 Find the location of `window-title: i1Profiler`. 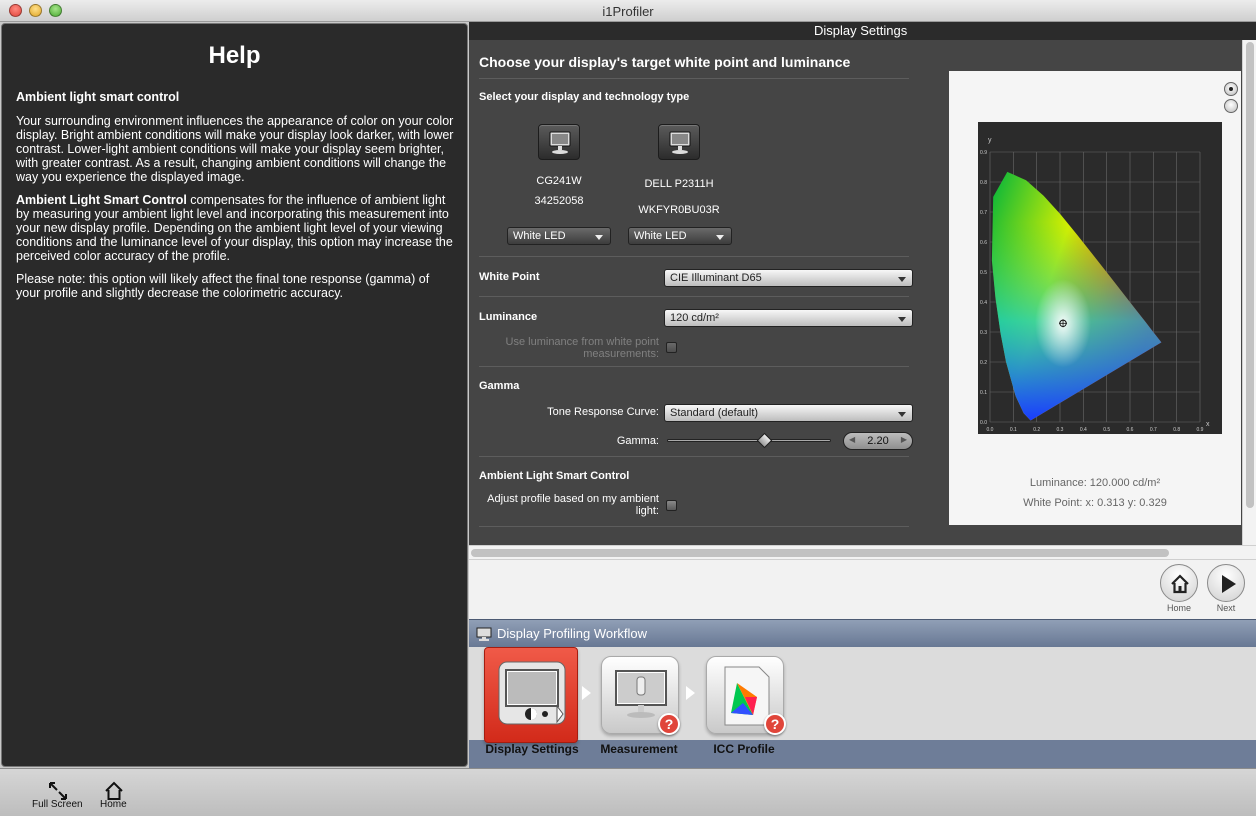

window-title: i1Profiler is located at coordinates (628, 11).